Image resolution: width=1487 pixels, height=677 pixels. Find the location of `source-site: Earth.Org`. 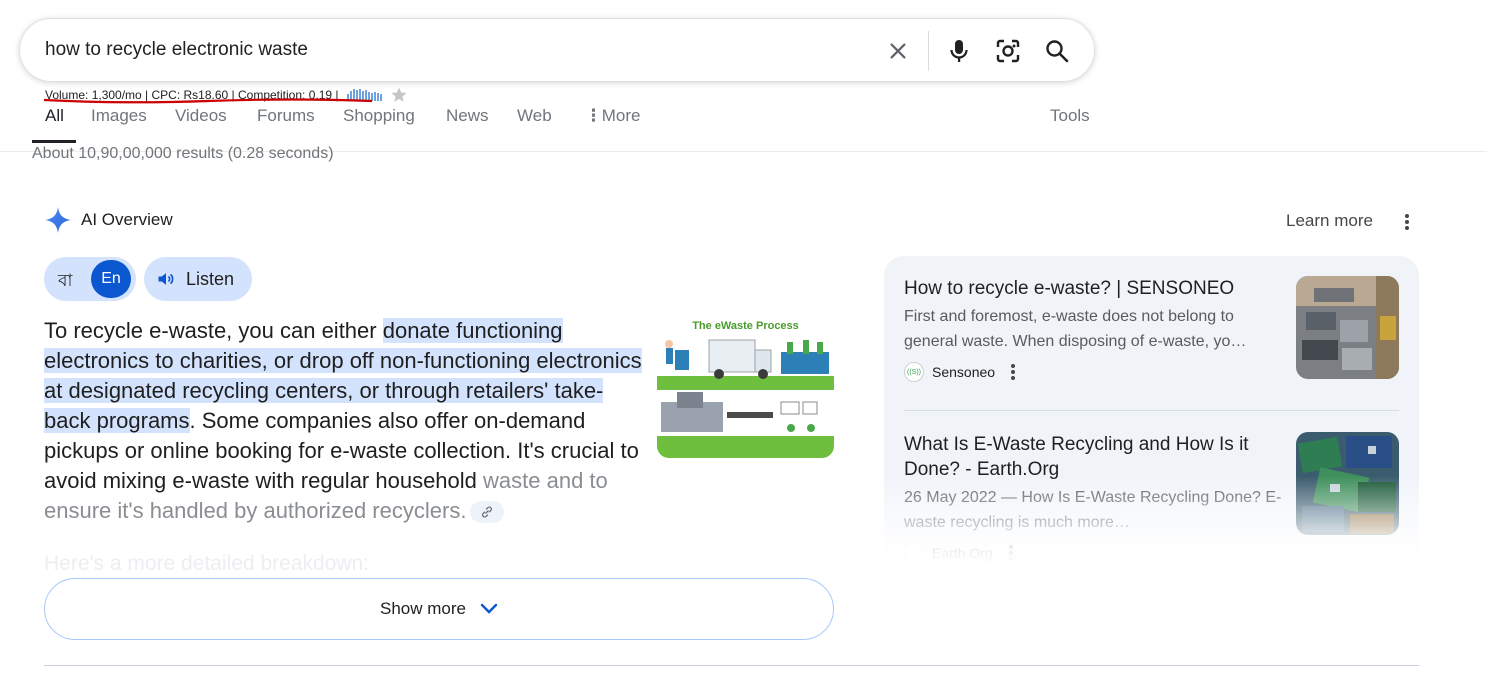

source-site: Earth.Org is located at coordinates (1154, 553).